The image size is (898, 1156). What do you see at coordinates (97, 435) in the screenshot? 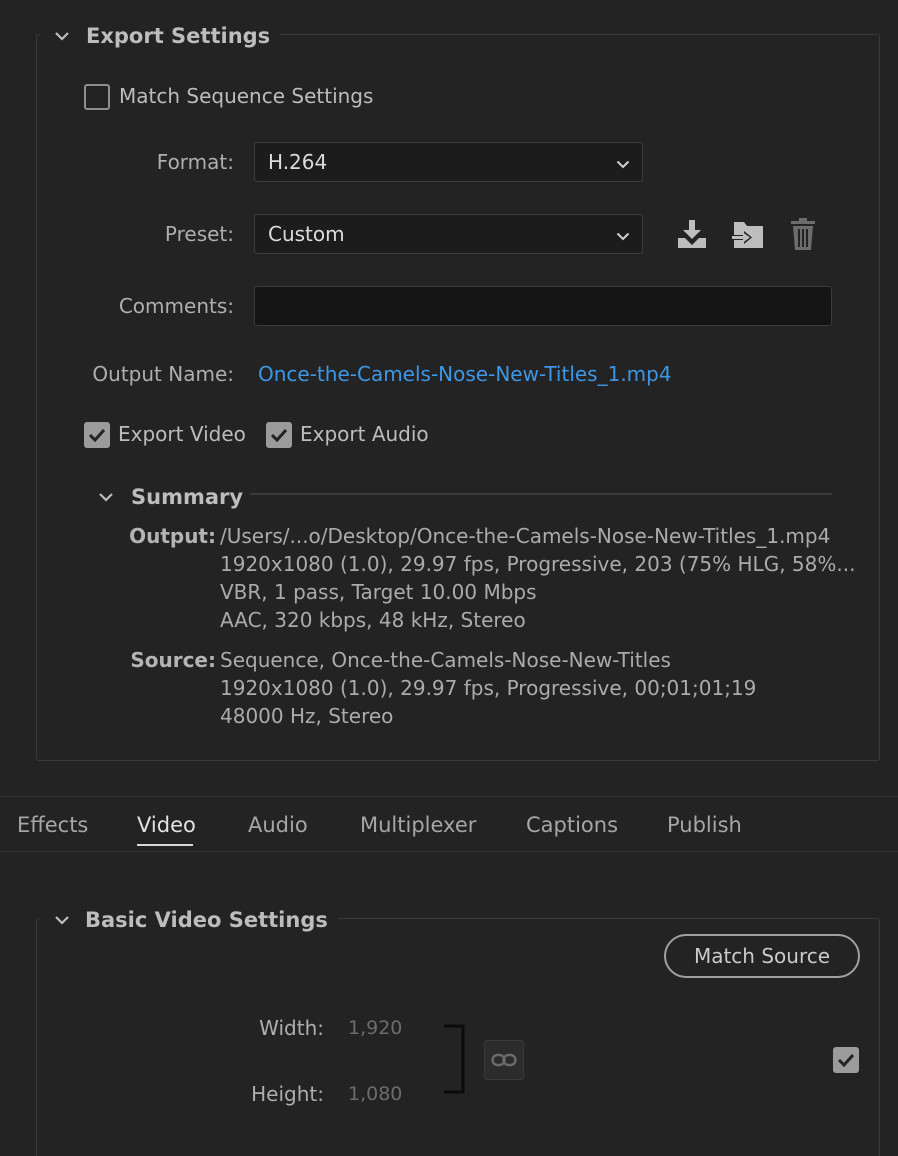
I see `export-video-checkbox` at bounding box center [97, 435].